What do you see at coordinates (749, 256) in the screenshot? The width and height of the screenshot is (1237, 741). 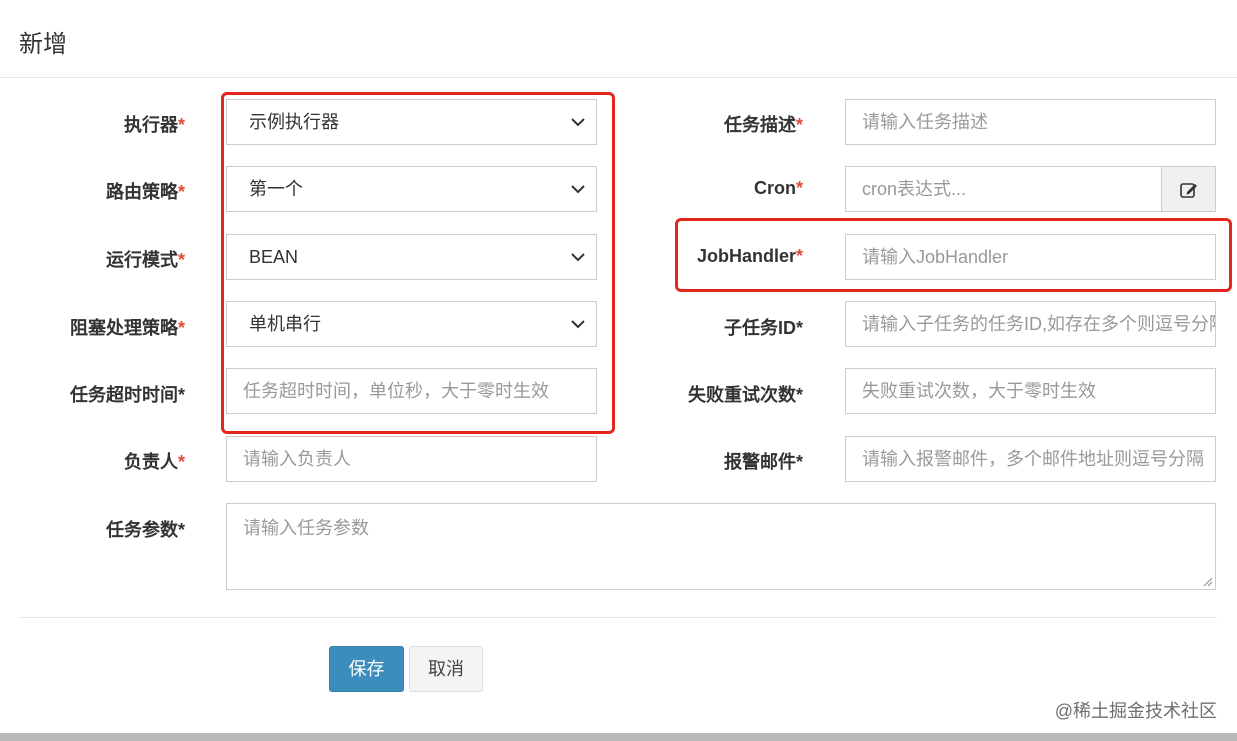 I see `label-job-handler: JobHandler*` at bounding box center [749, 256].